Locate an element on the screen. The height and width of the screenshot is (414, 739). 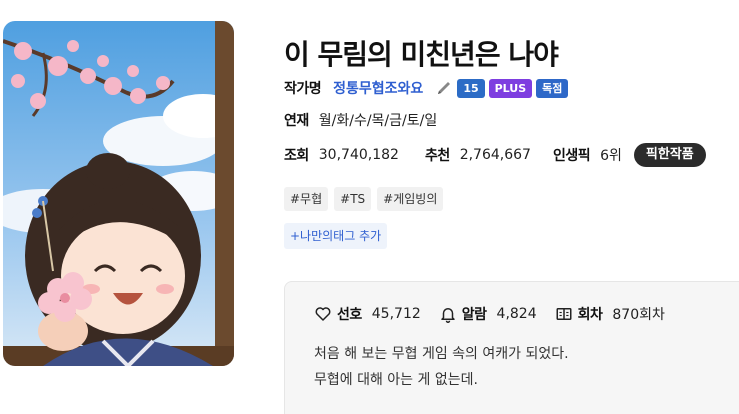
schedule-label: 연재 is located at coordinates (296, 121).